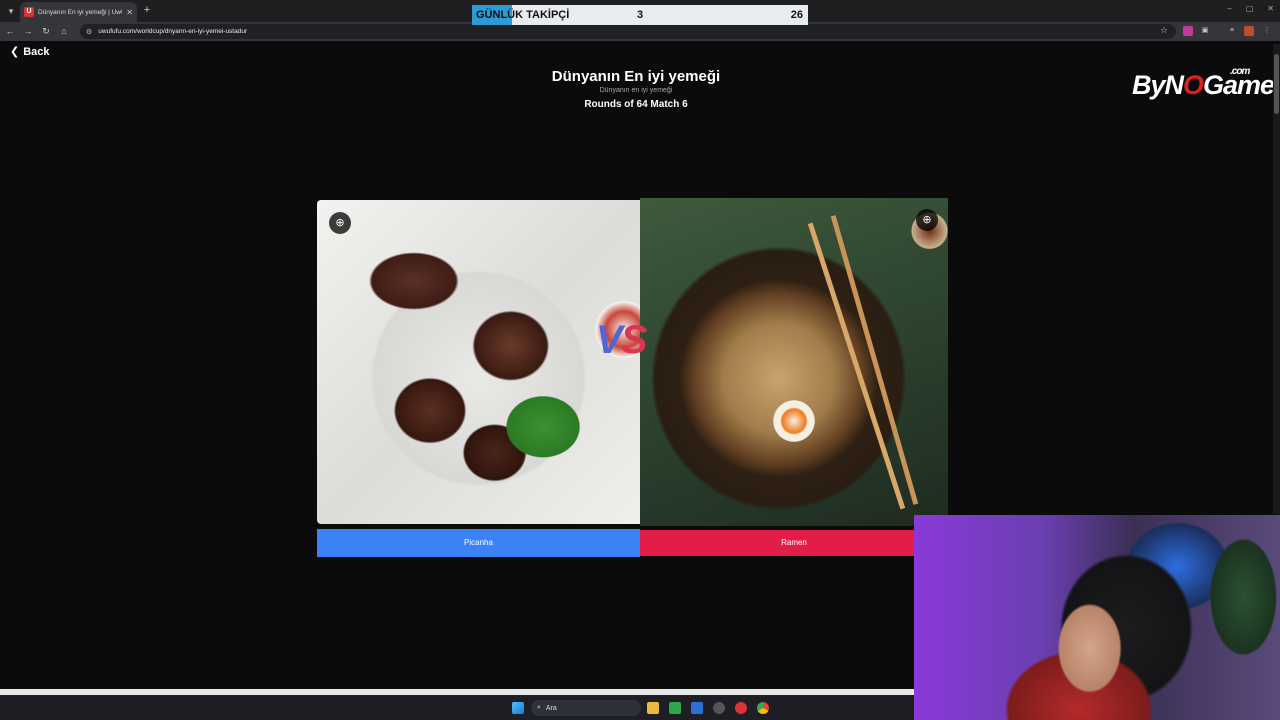  What do you see at coordinates (1205, 31) in the screenshot?
I see `extensions-puzzle-icon: ▣` at bounding box center [1205, 31].